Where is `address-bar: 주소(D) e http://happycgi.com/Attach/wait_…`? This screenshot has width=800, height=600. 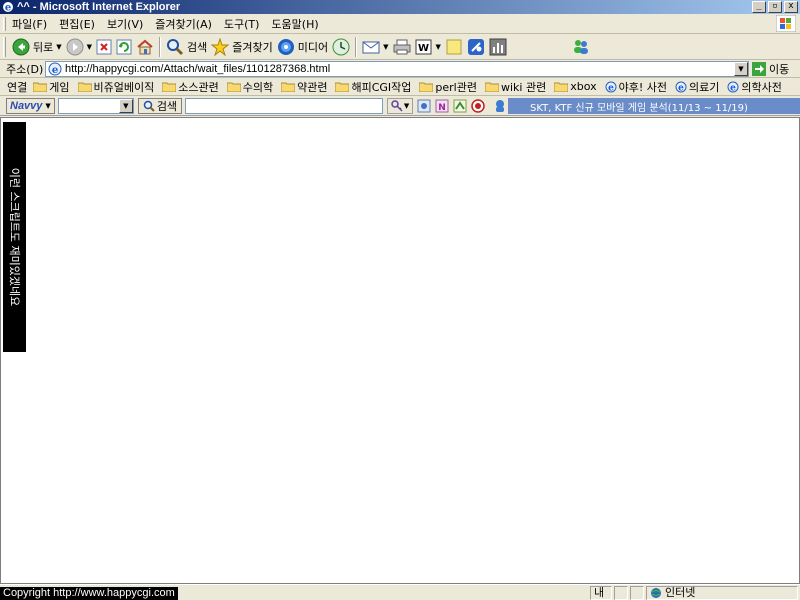
address-bar: 주소(D) e http://happycgi.com/Attach/wait_… is located at coordinates (400, 69).